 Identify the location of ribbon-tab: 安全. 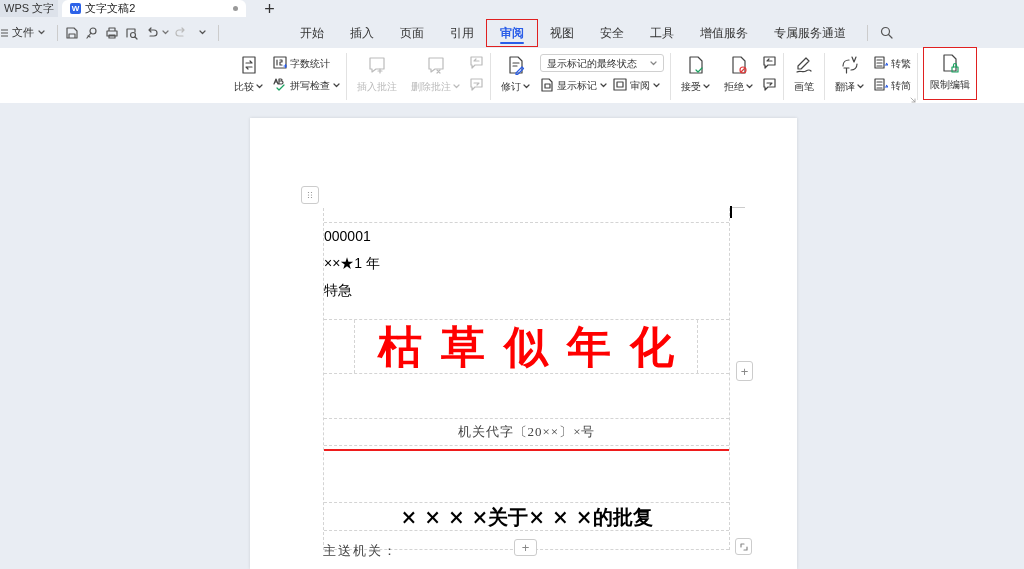
(612, 32).